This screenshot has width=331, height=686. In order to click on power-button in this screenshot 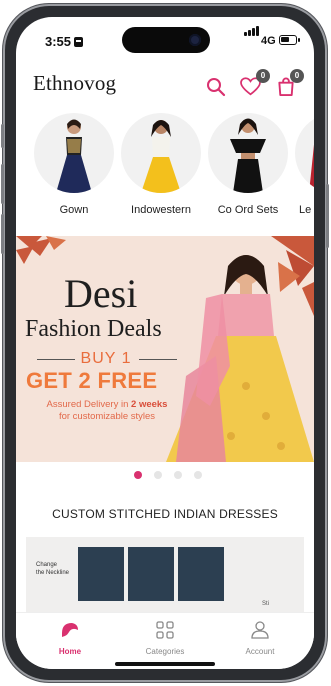, I will do `click(327, 216)`.